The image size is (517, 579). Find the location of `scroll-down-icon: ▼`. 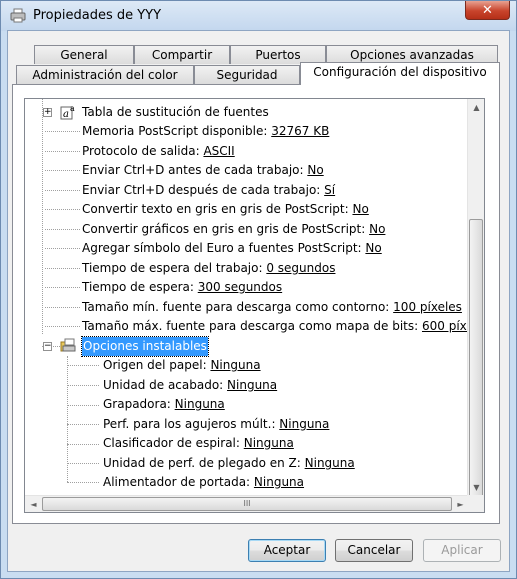

scroll-down-icon: ▼ is located at coordinates (476, 487).